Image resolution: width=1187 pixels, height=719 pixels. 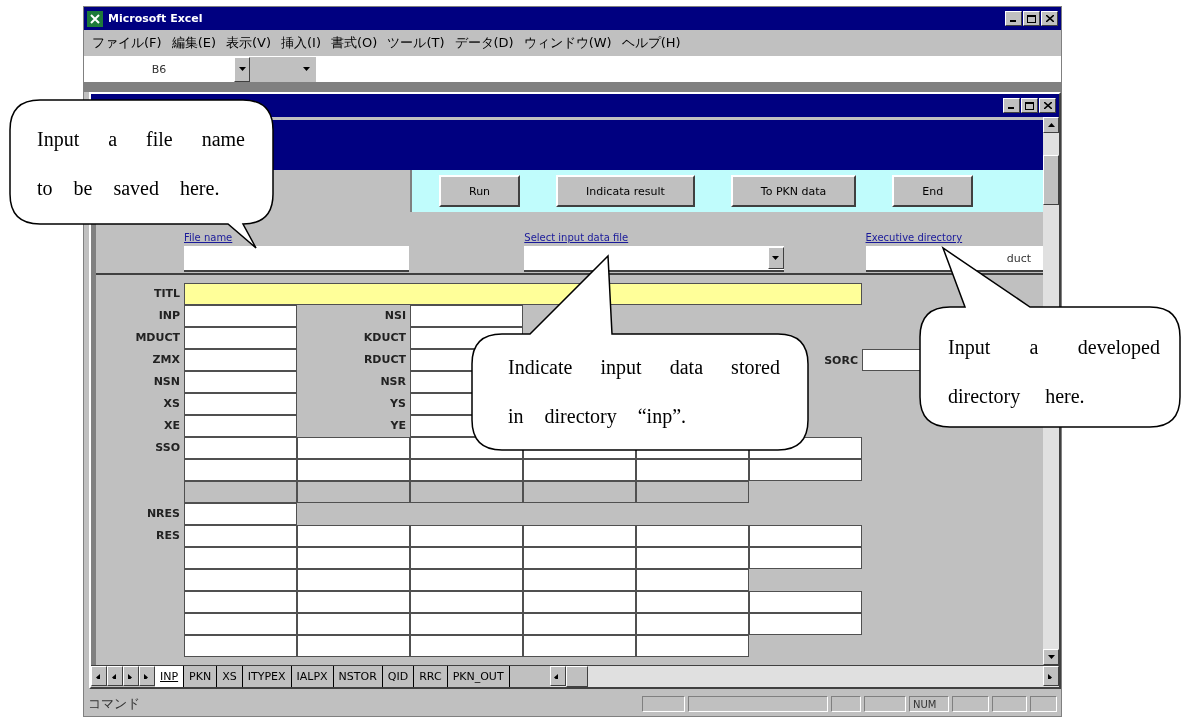 I want to click on status-indicator: NUM, so click(x=929, y=704).